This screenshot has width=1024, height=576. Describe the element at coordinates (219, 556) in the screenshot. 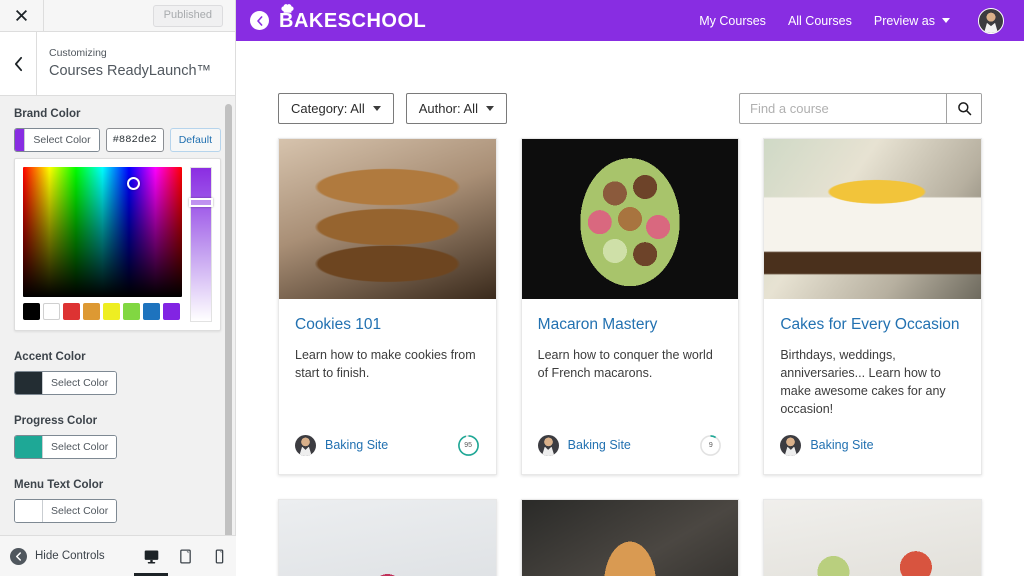

I see `mobile-icon` at that location.